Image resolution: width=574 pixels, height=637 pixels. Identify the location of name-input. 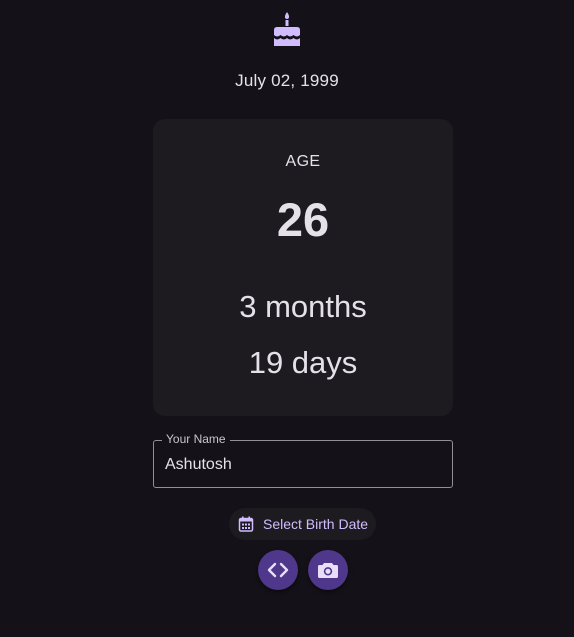
(300, 465).